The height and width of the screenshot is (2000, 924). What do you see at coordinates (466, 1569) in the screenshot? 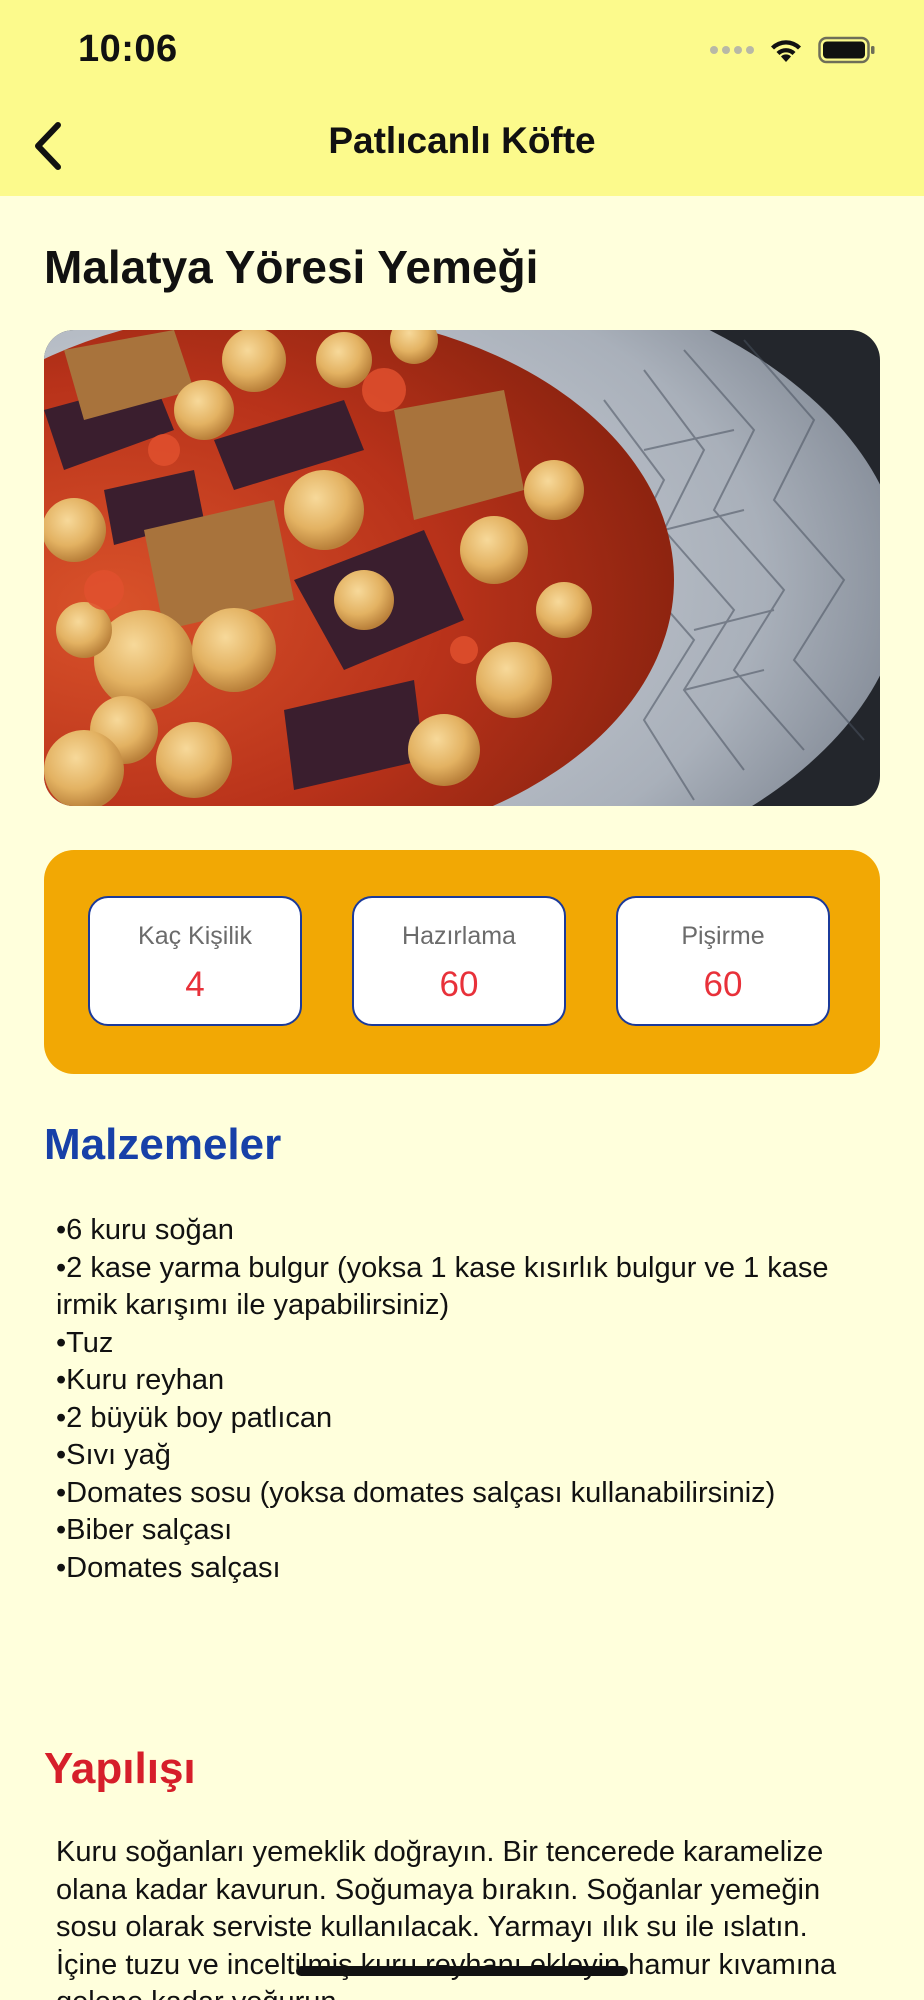
I see `ingredient-item: Domates salçası` at bounding box center [466, 1569].